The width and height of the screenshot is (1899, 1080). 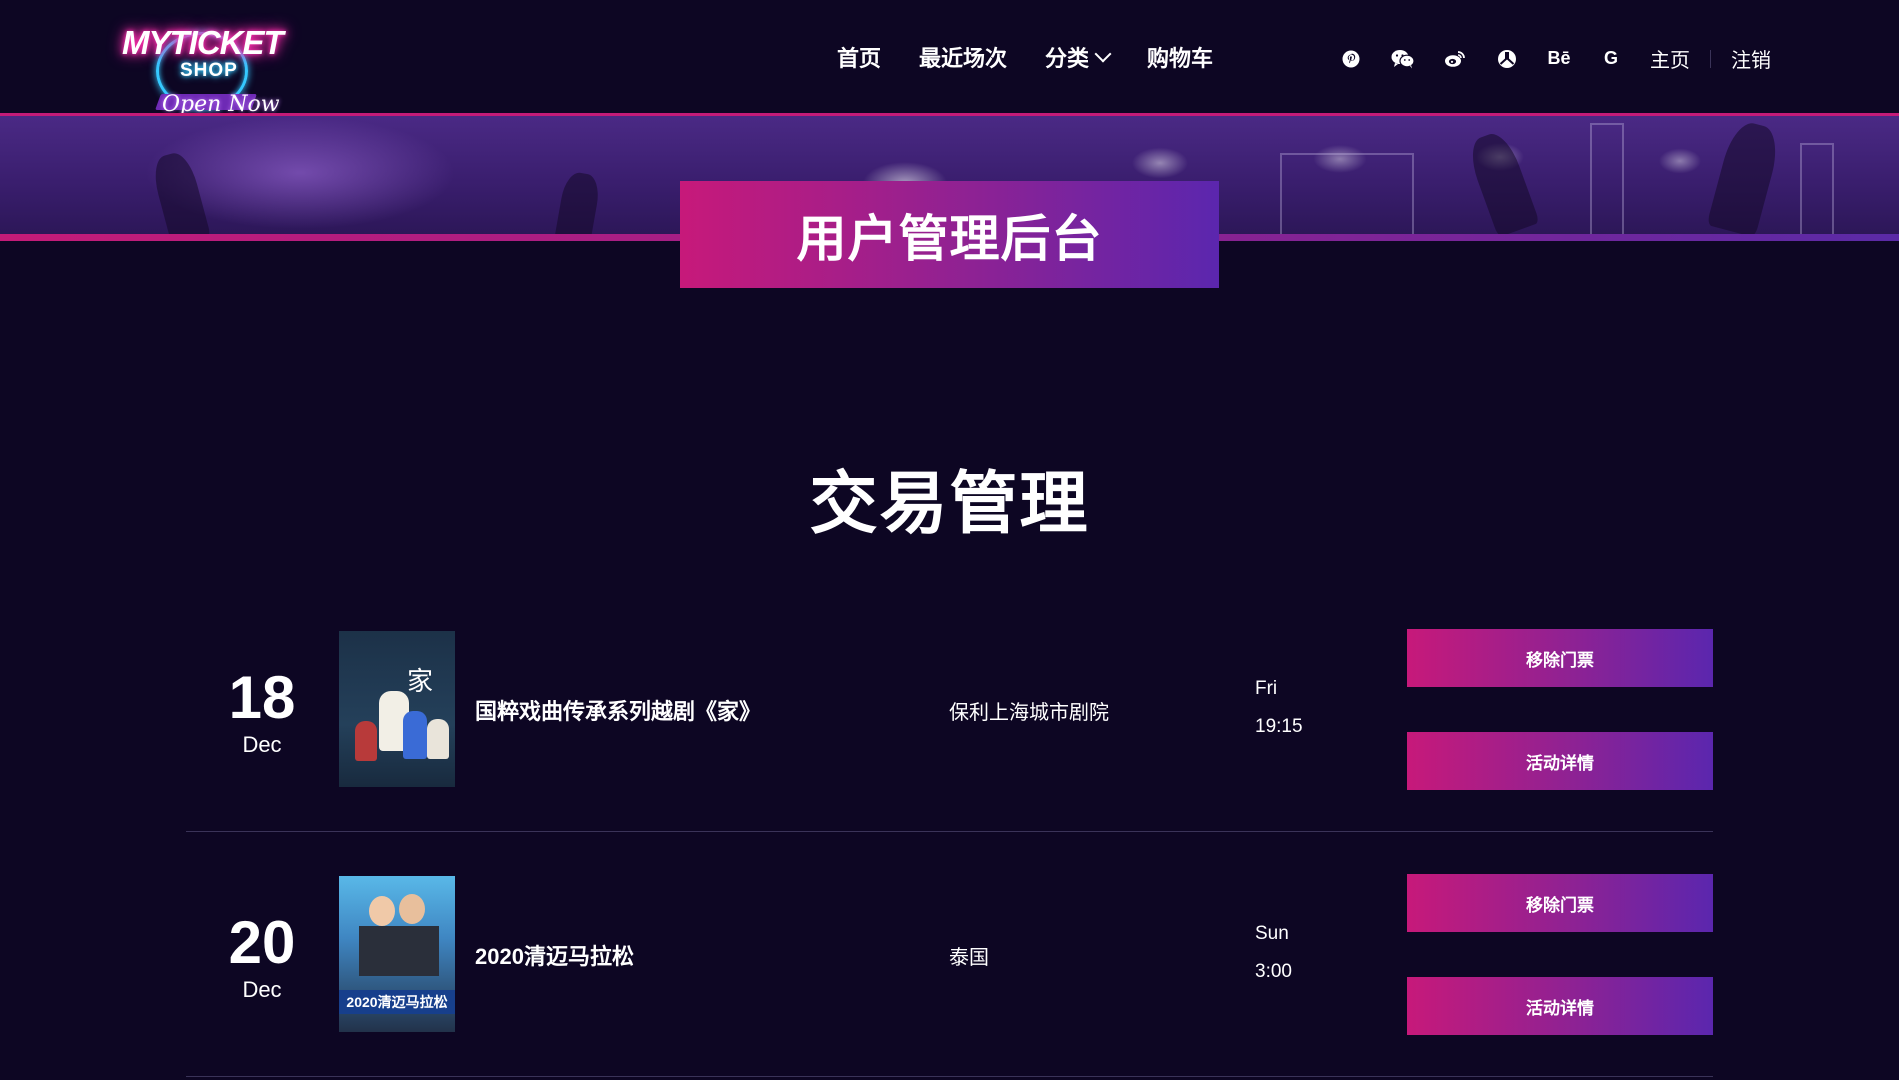 I want to click on event-date: 18 Dec, so click(x=262, y=713).